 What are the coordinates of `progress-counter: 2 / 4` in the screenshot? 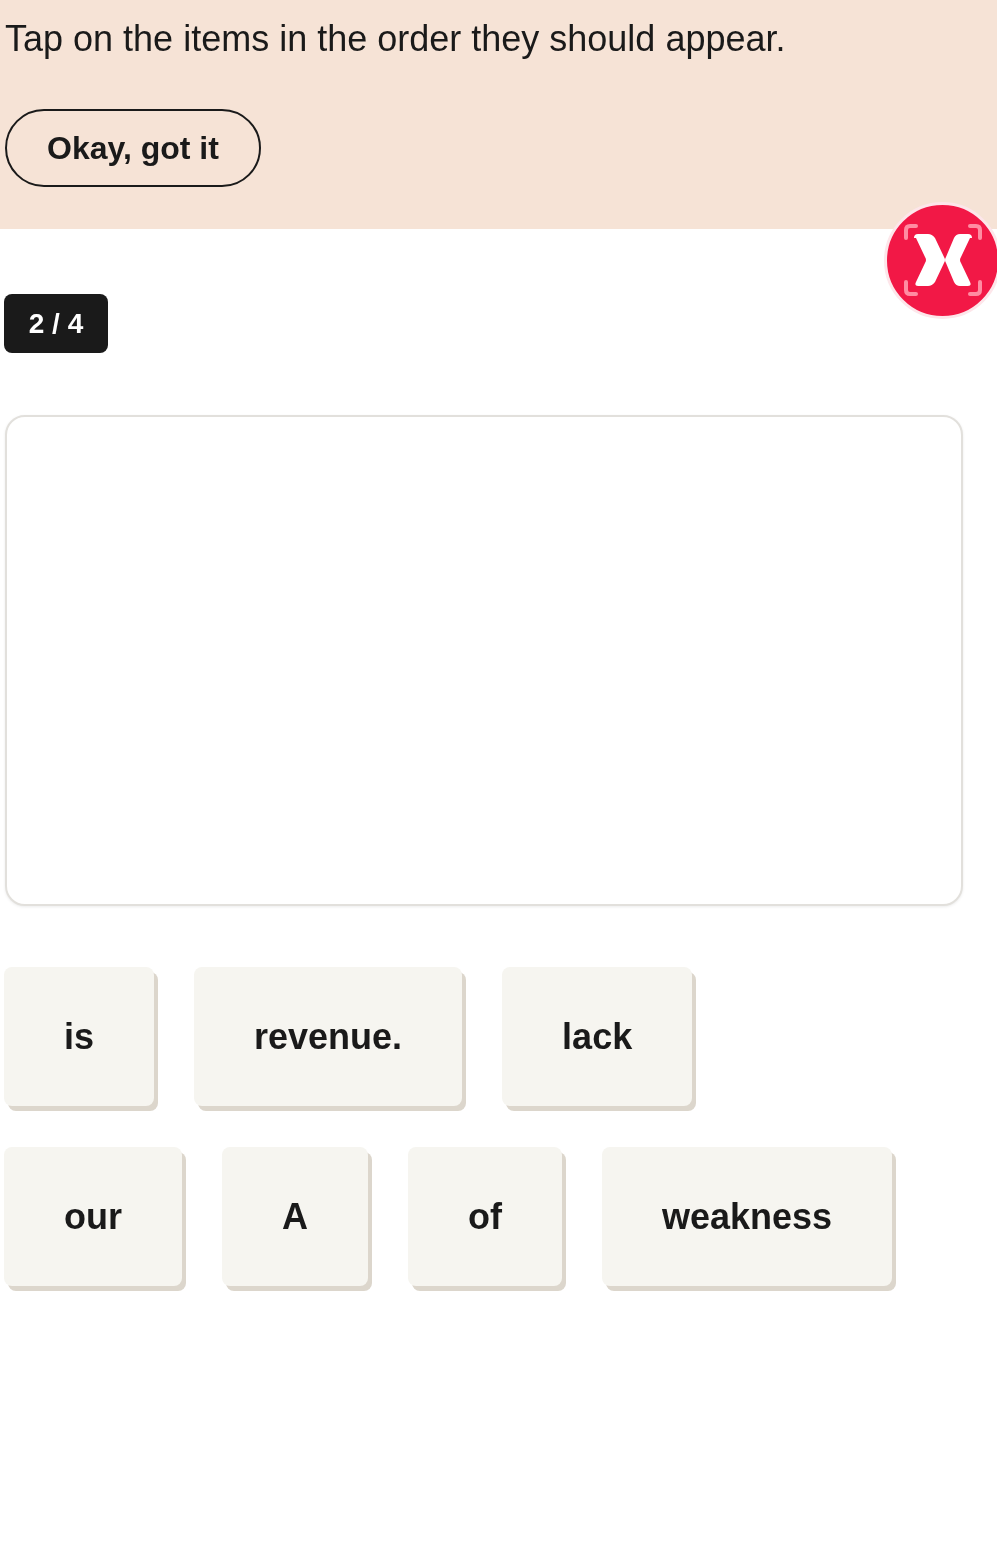 It's located at (56, 323).